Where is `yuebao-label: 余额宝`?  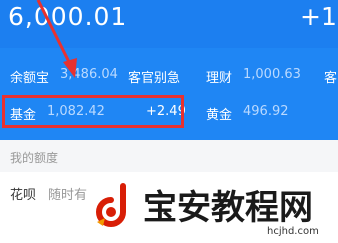
yuebao-label: 余额宝 is located at coordinates (29, 76).